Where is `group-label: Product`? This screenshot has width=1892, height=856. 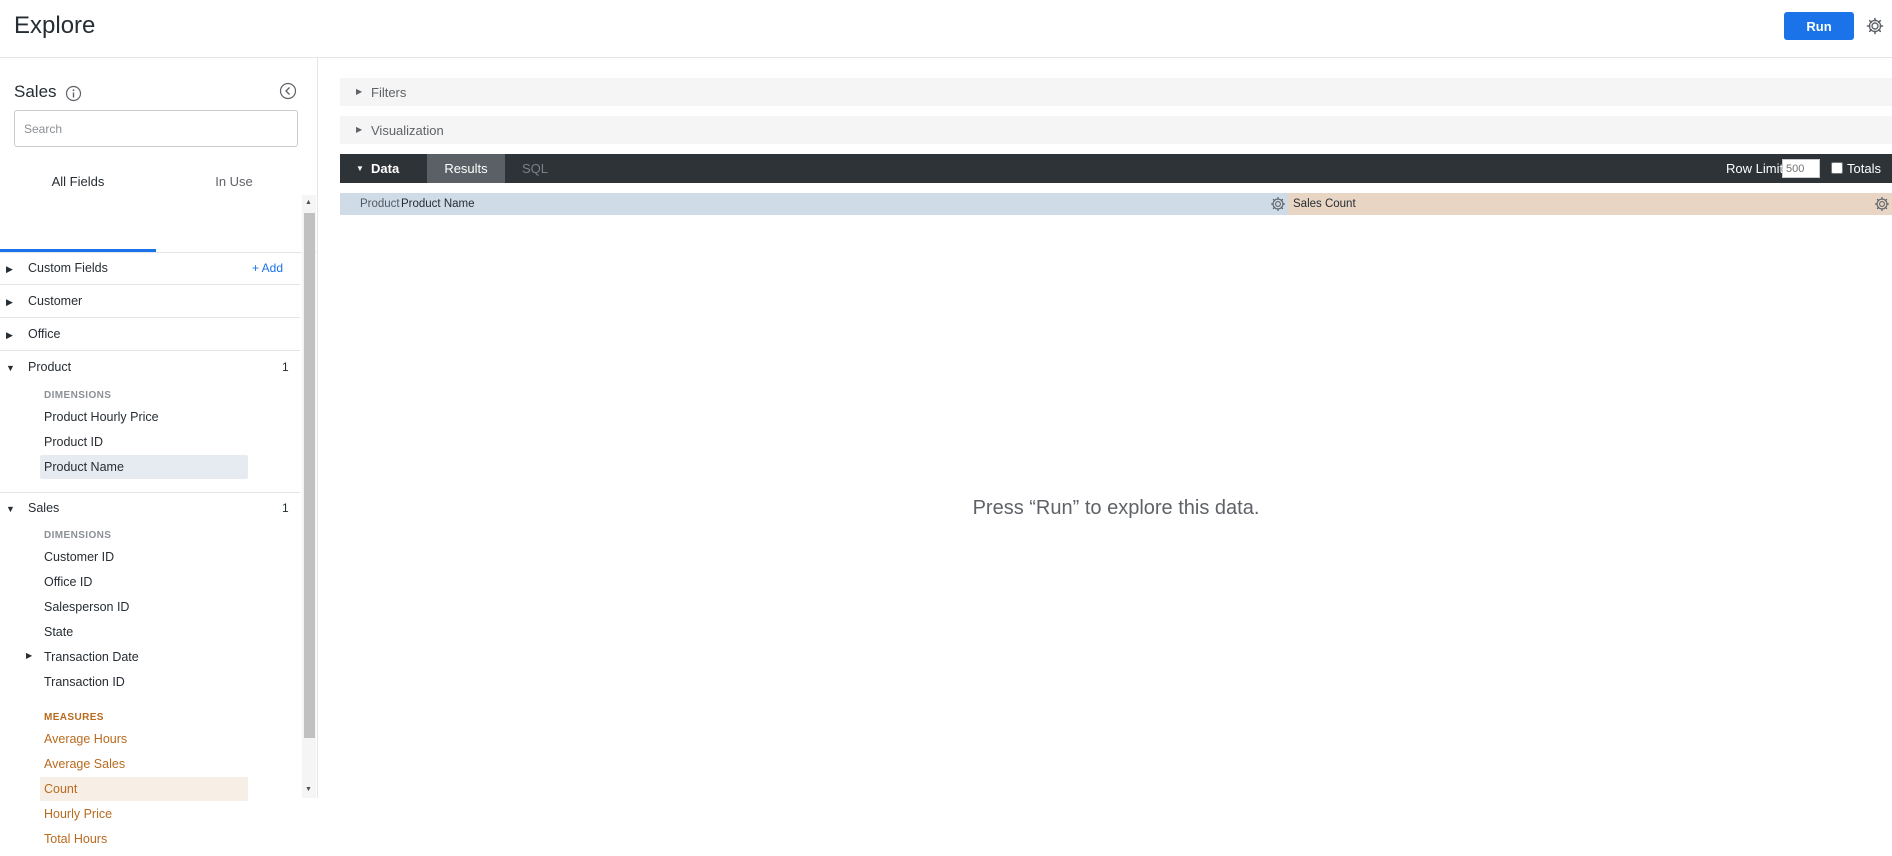 group-label: Product is located at coordinates (50, 367).